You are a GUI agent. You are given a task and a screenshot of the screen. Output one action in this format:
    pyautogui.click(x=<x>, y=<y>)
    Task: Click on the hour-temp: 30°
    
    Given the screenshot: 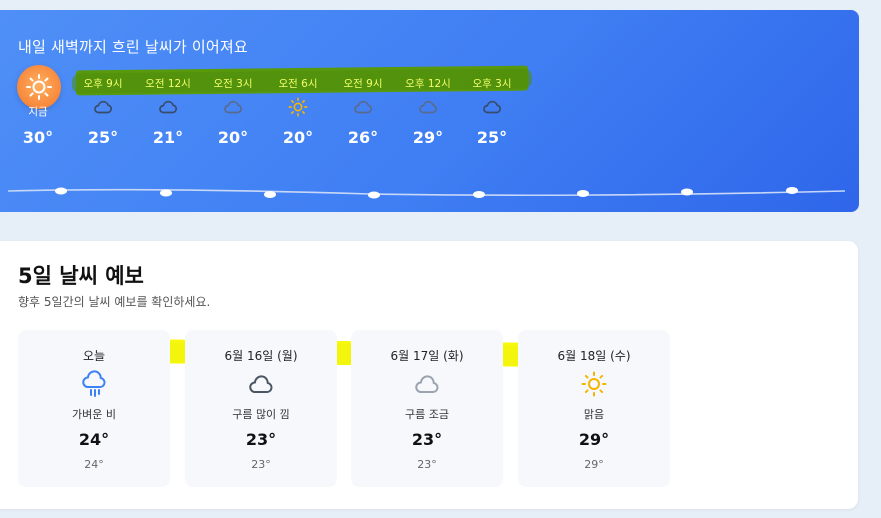 What is the action you would take?
    pyautogui.click(x=38, y=137)
    